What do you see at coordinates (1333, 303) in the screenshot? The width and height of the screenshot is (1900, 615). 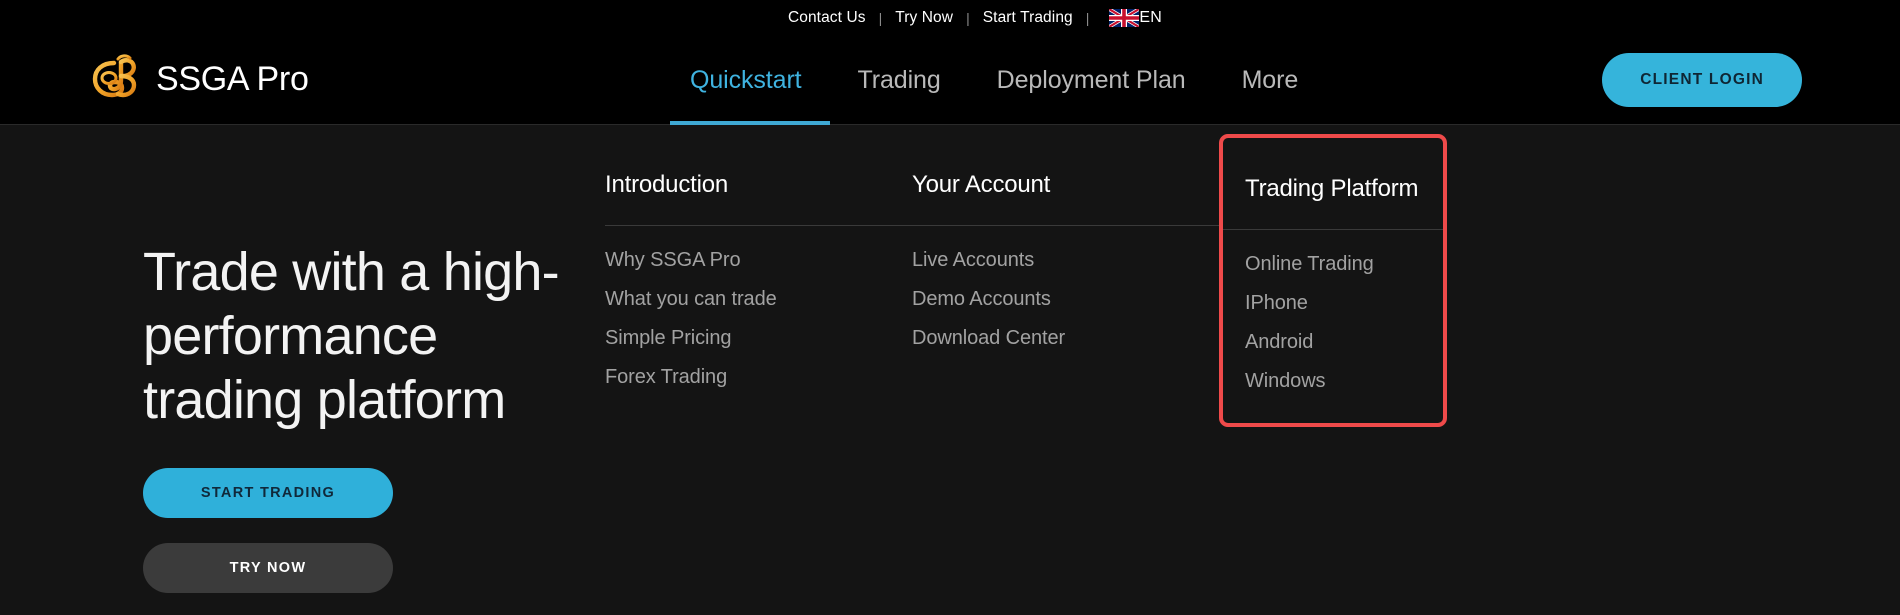 I see `menu-link-iphone: IPhone` at bounding box center [1333, 303].